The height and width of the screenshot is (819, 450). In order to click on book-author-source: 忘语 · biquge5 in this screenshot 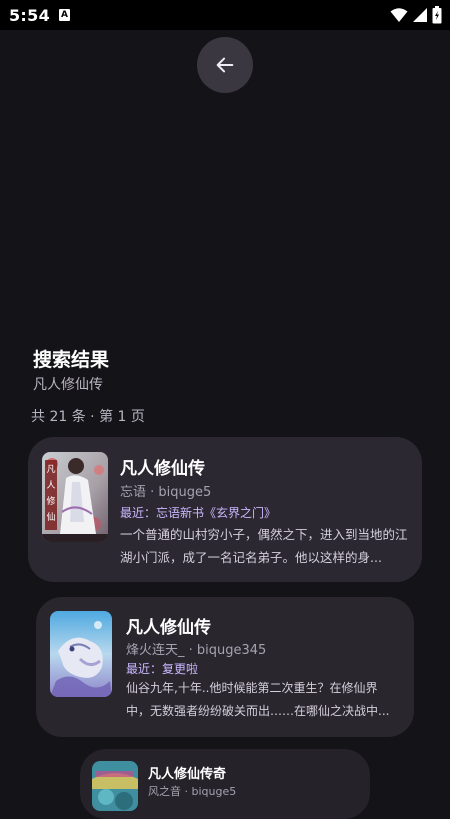, I will do `click(166, 492)`.